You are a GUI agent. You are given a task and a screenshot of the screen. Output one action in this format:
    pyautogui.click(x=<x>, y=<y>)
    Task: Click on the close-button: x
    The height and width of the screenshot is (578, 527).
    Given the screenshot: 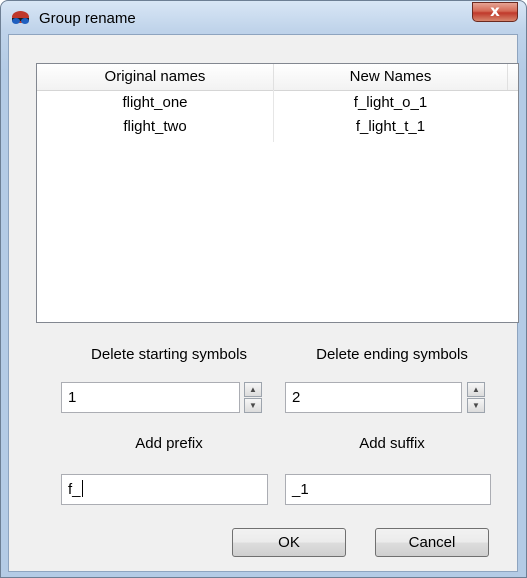 What is the action you would take?
    pyautogui.click(x=495, y=12)
    